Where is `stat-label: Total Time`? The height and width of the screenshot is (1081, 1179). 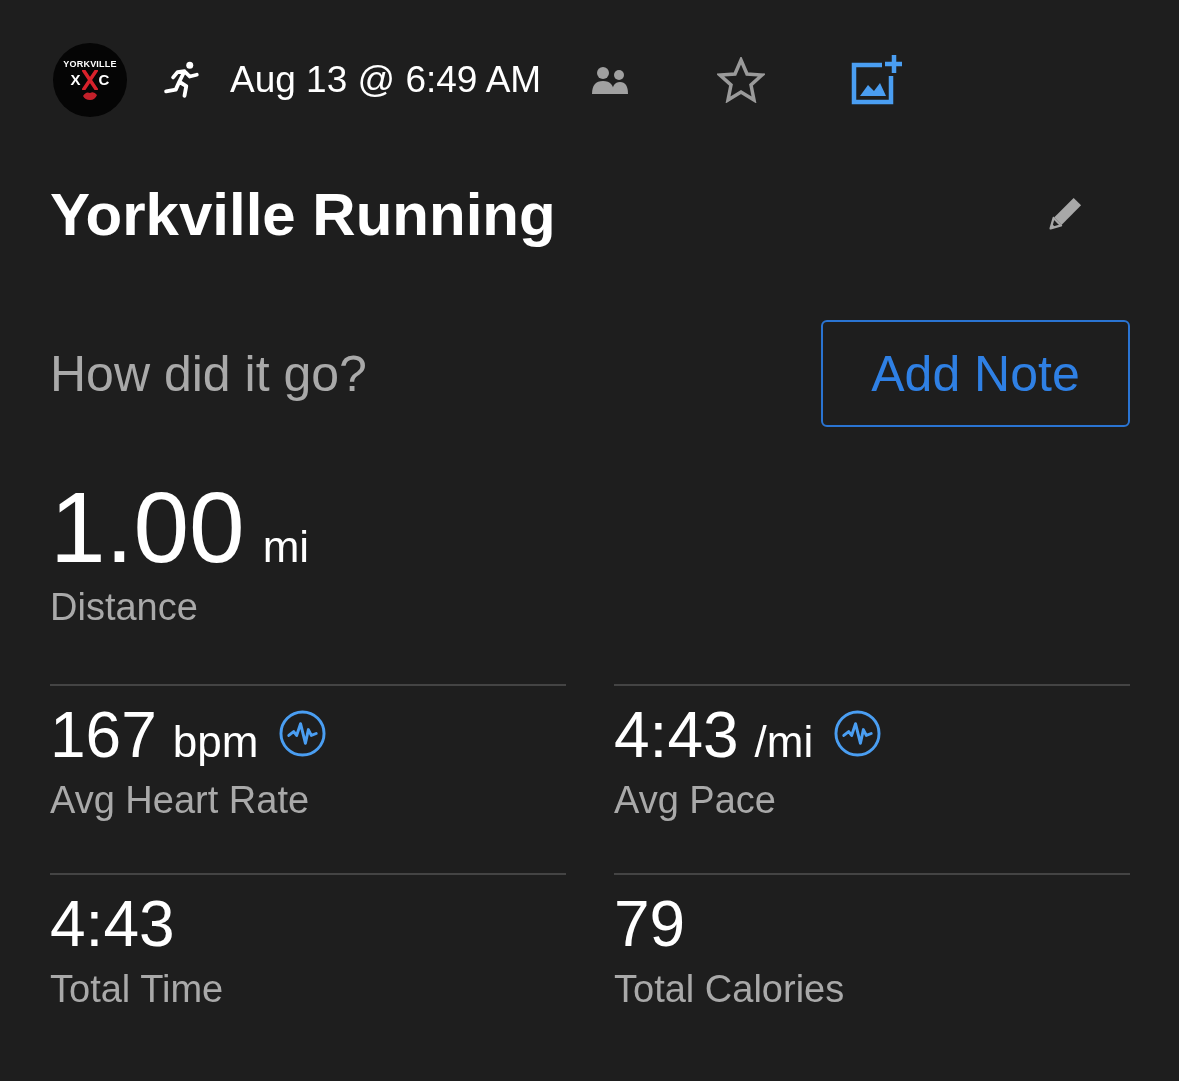
stat-label: Total Time is located at coordinates (137, 989).